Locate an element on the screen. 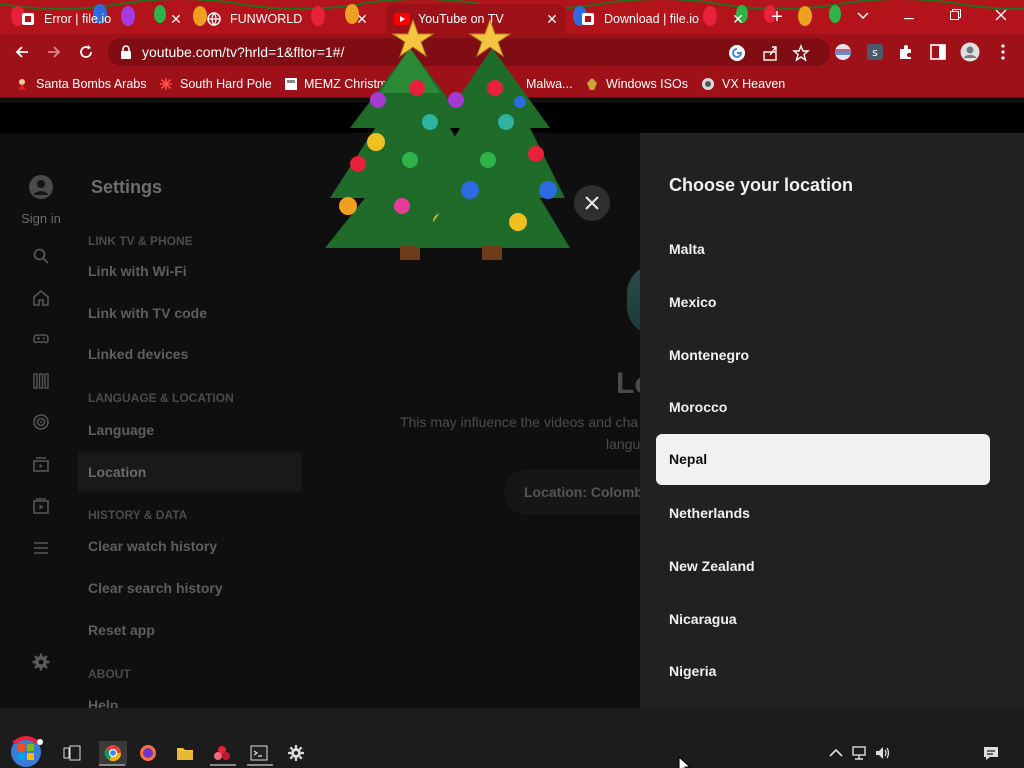 The image size is (1024, 768). left-rail: Sign in is located at coordinates (40, 420).